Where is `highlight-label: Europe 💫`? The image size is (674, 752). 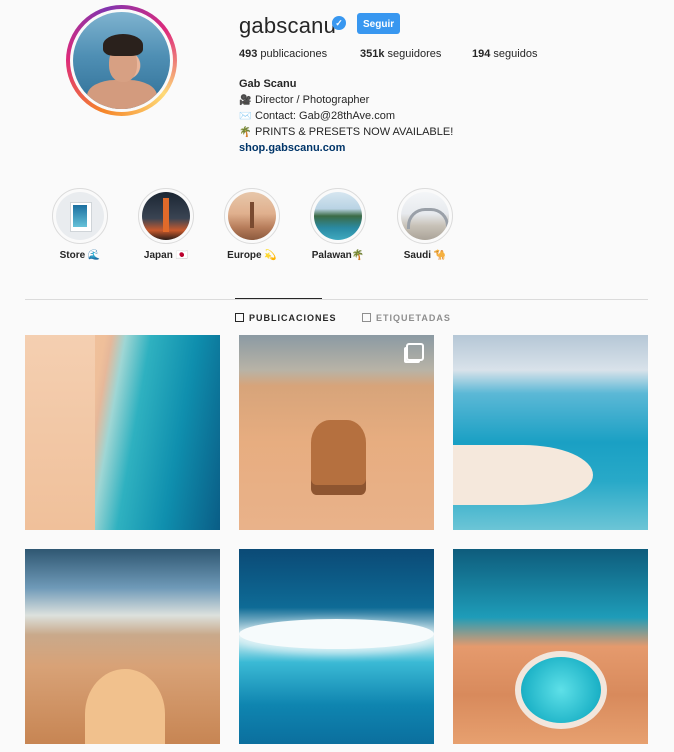 highlight-label: Europe 💫 is located at coordinates (252, 255).